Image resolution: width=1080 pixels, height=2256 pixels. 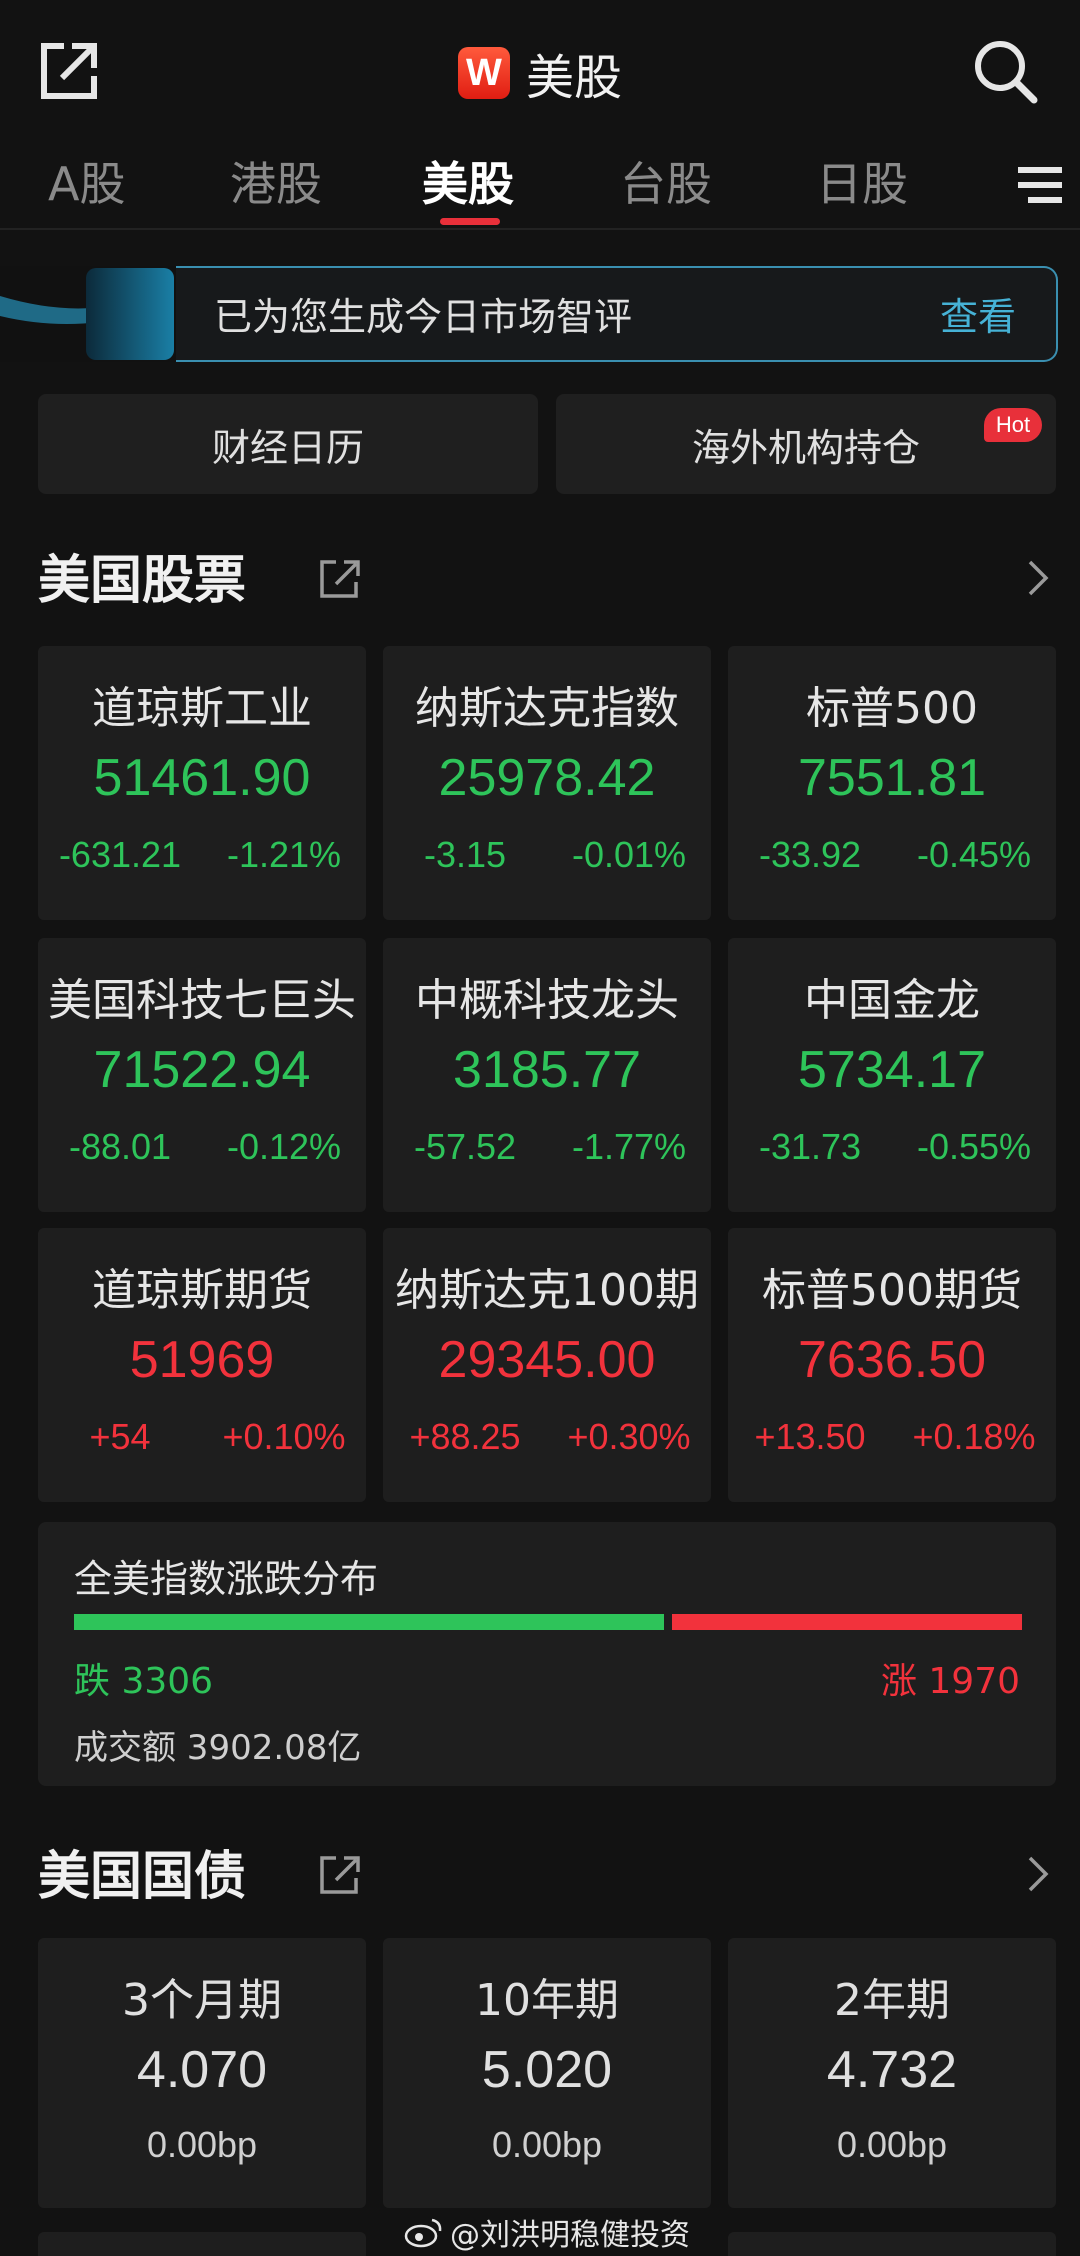 I want to click on index-change: -31.73, so click(x=810, y=1146).